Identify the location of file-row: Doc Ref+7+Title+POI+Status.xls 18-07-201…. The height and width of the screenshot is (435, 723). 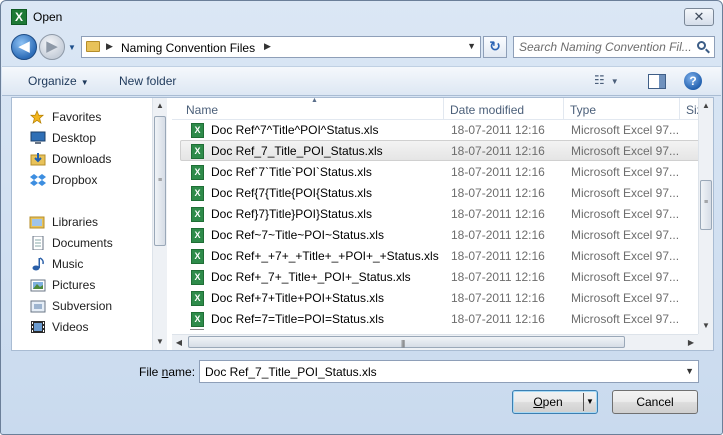
(440, 297).